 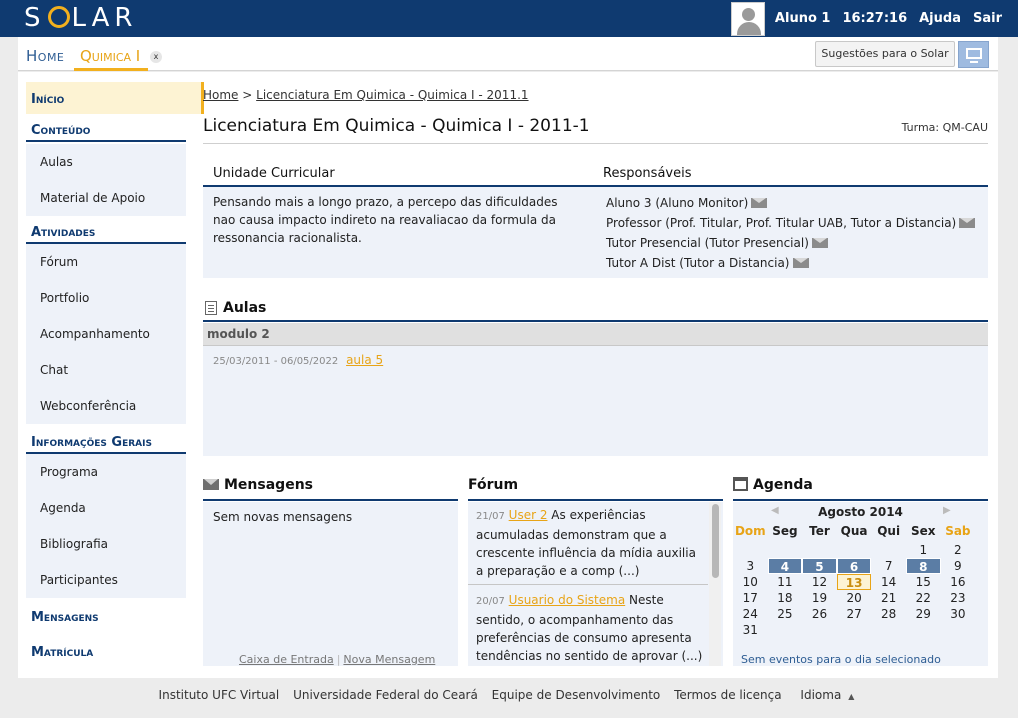 What do you see at coordinates (958, 531) in the screenshot?
I see `weekday-label: Sab` at bounding box center [958, 531].